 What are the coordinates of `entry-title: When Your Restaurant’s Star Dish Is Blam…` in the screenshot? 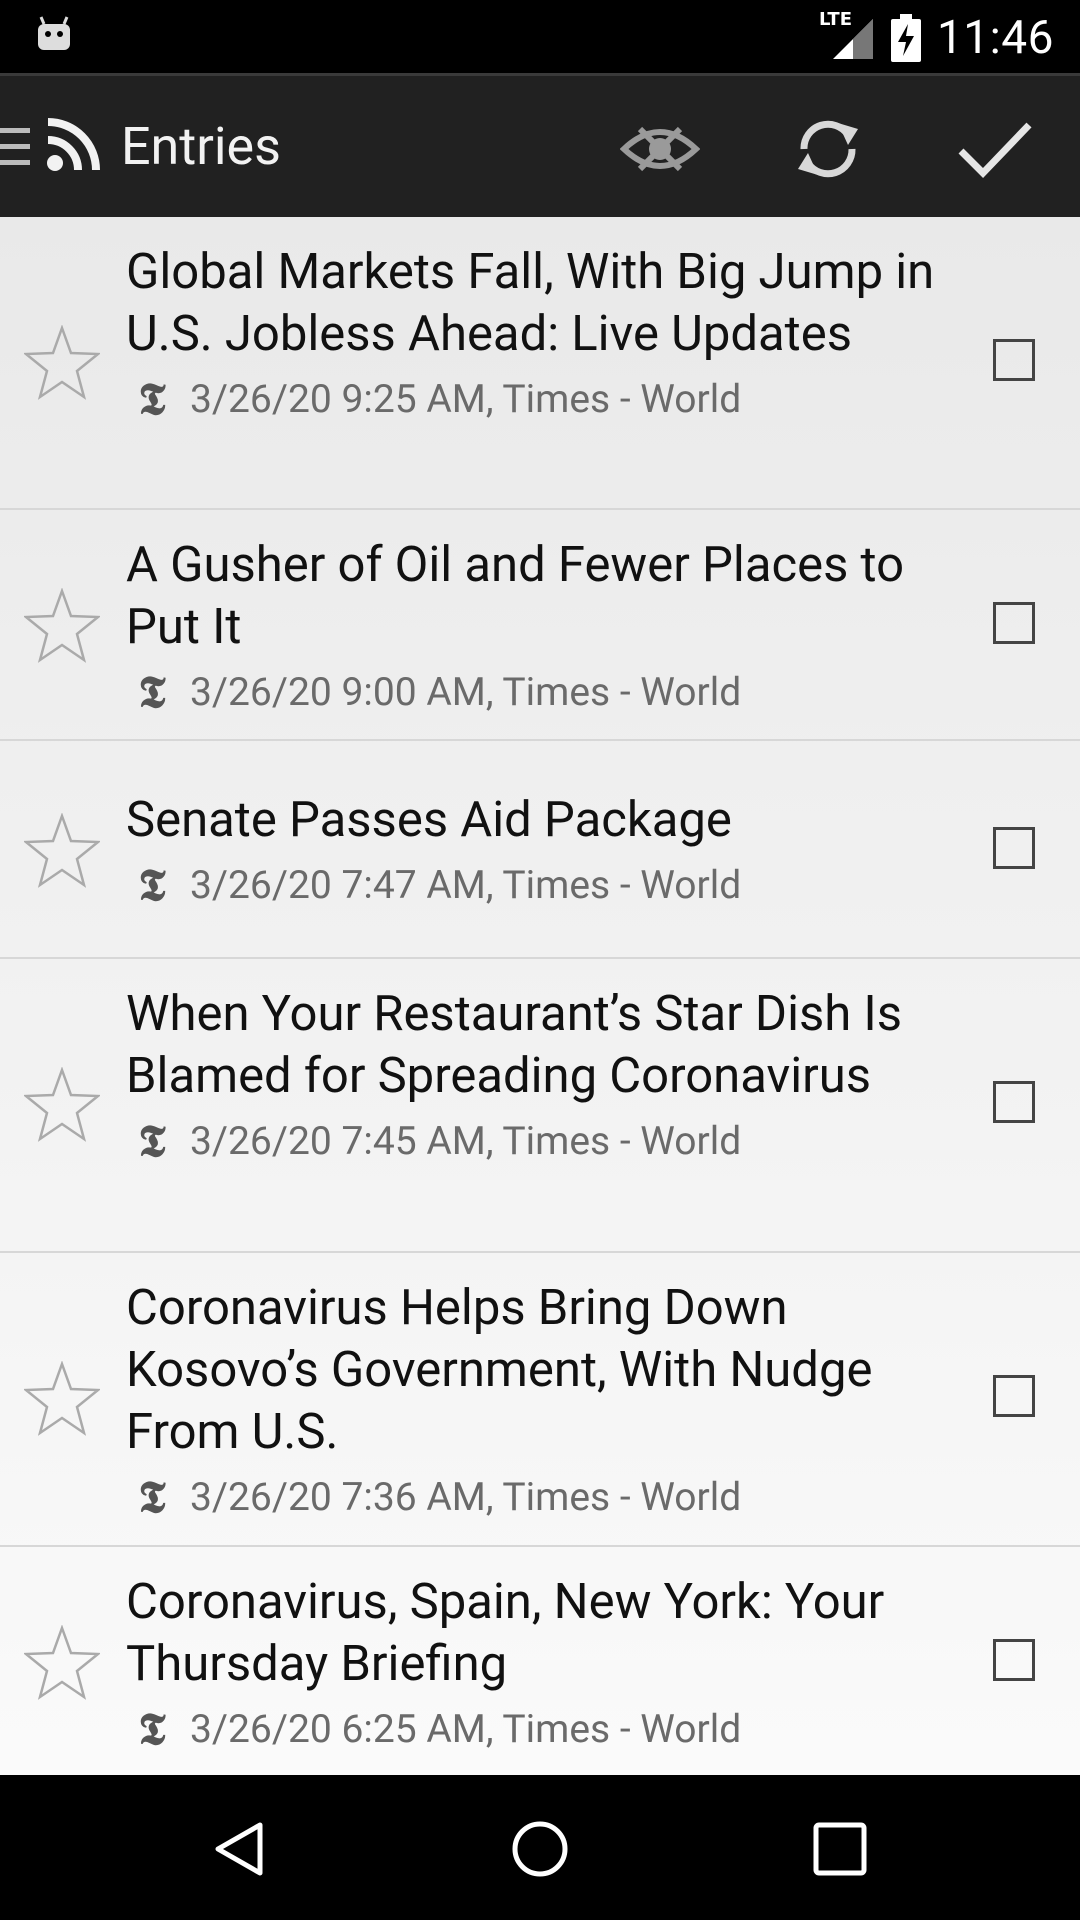 It's located at (514, 1044).